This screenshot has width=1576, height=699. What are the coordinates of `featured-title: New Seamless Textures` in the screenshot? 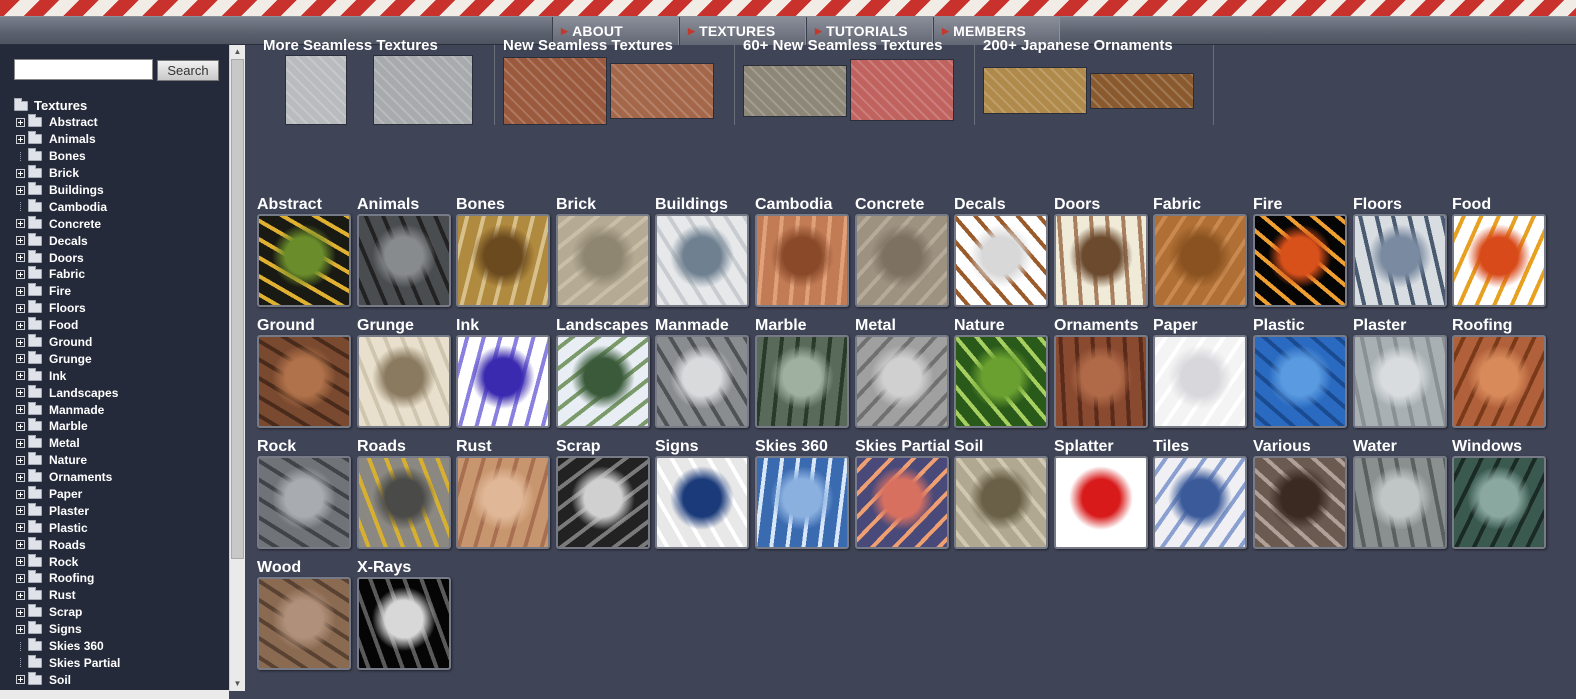 It's located at (588, 45).